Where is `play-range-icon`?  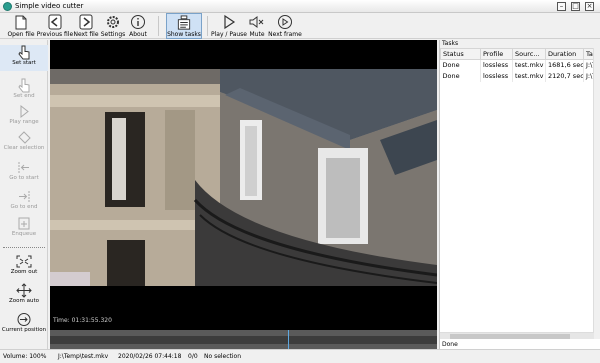 play-range-icon is located at coordinates (24, 111).